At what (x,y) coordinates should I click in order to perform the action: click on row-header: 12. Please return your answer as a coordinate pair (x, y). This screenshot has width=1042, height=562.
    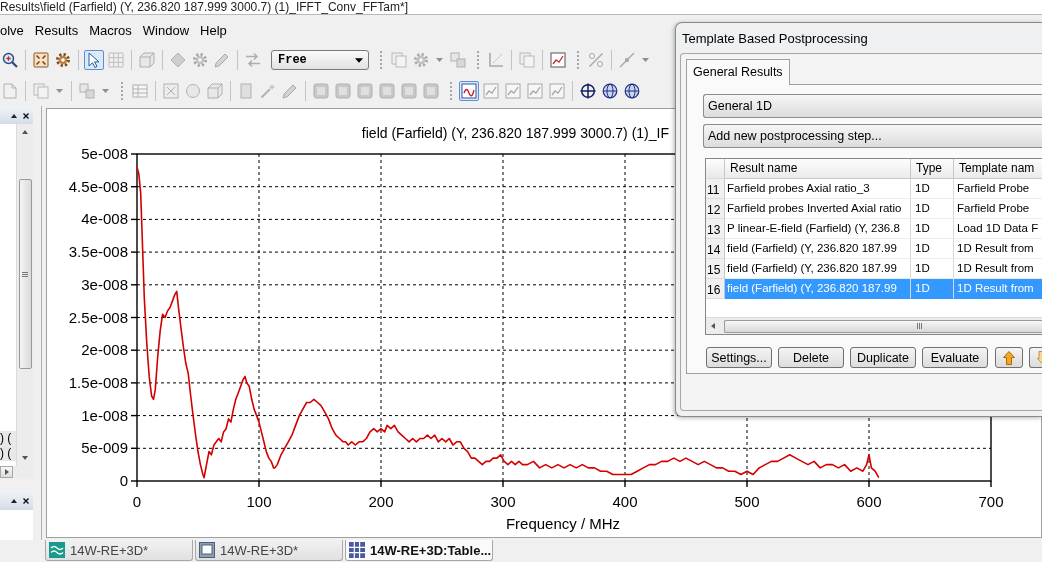
    Looking at the image, I should click on (715, 209).